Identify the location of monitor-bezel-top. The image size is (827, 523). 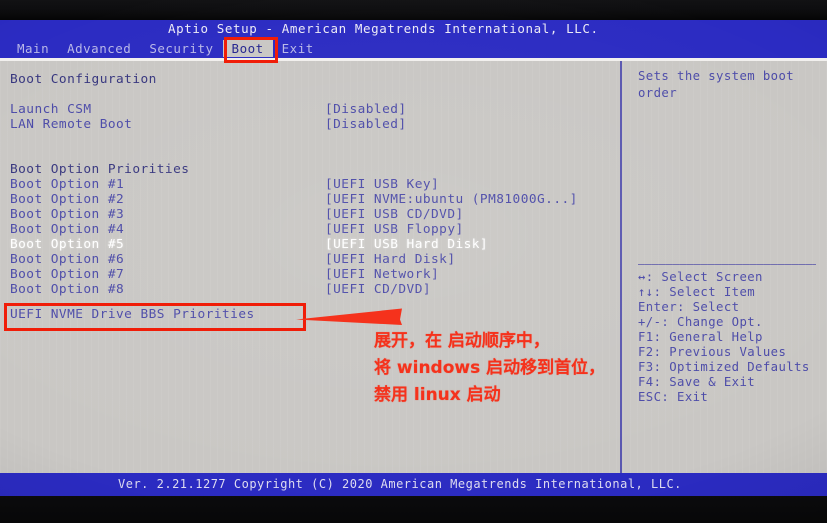
(413, 10).